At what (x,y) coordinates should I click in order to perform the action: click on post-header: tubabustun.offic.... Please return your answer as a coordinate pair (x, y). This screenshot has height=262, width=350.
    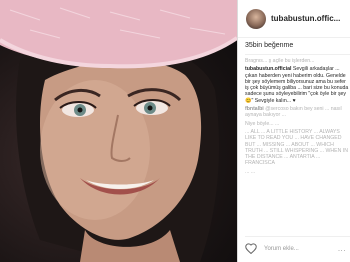
    Looking at the image, I should click on (294, 19).